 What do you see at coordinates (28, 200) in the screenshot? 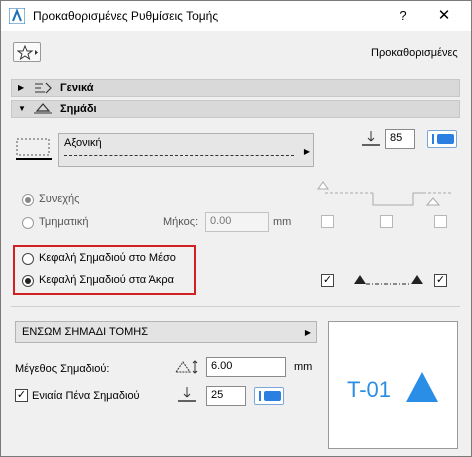
I see `continuous-radio` at bounding box center [28, 200].